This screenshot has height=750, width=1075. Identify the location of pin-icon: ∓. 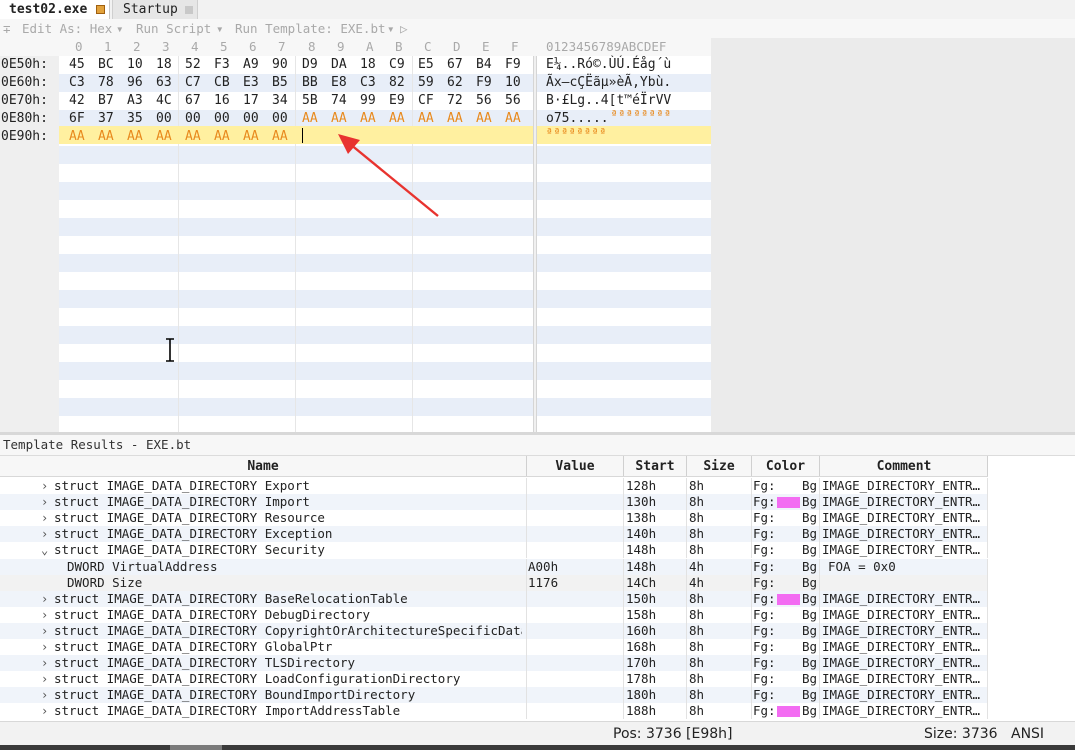
(7, 28).